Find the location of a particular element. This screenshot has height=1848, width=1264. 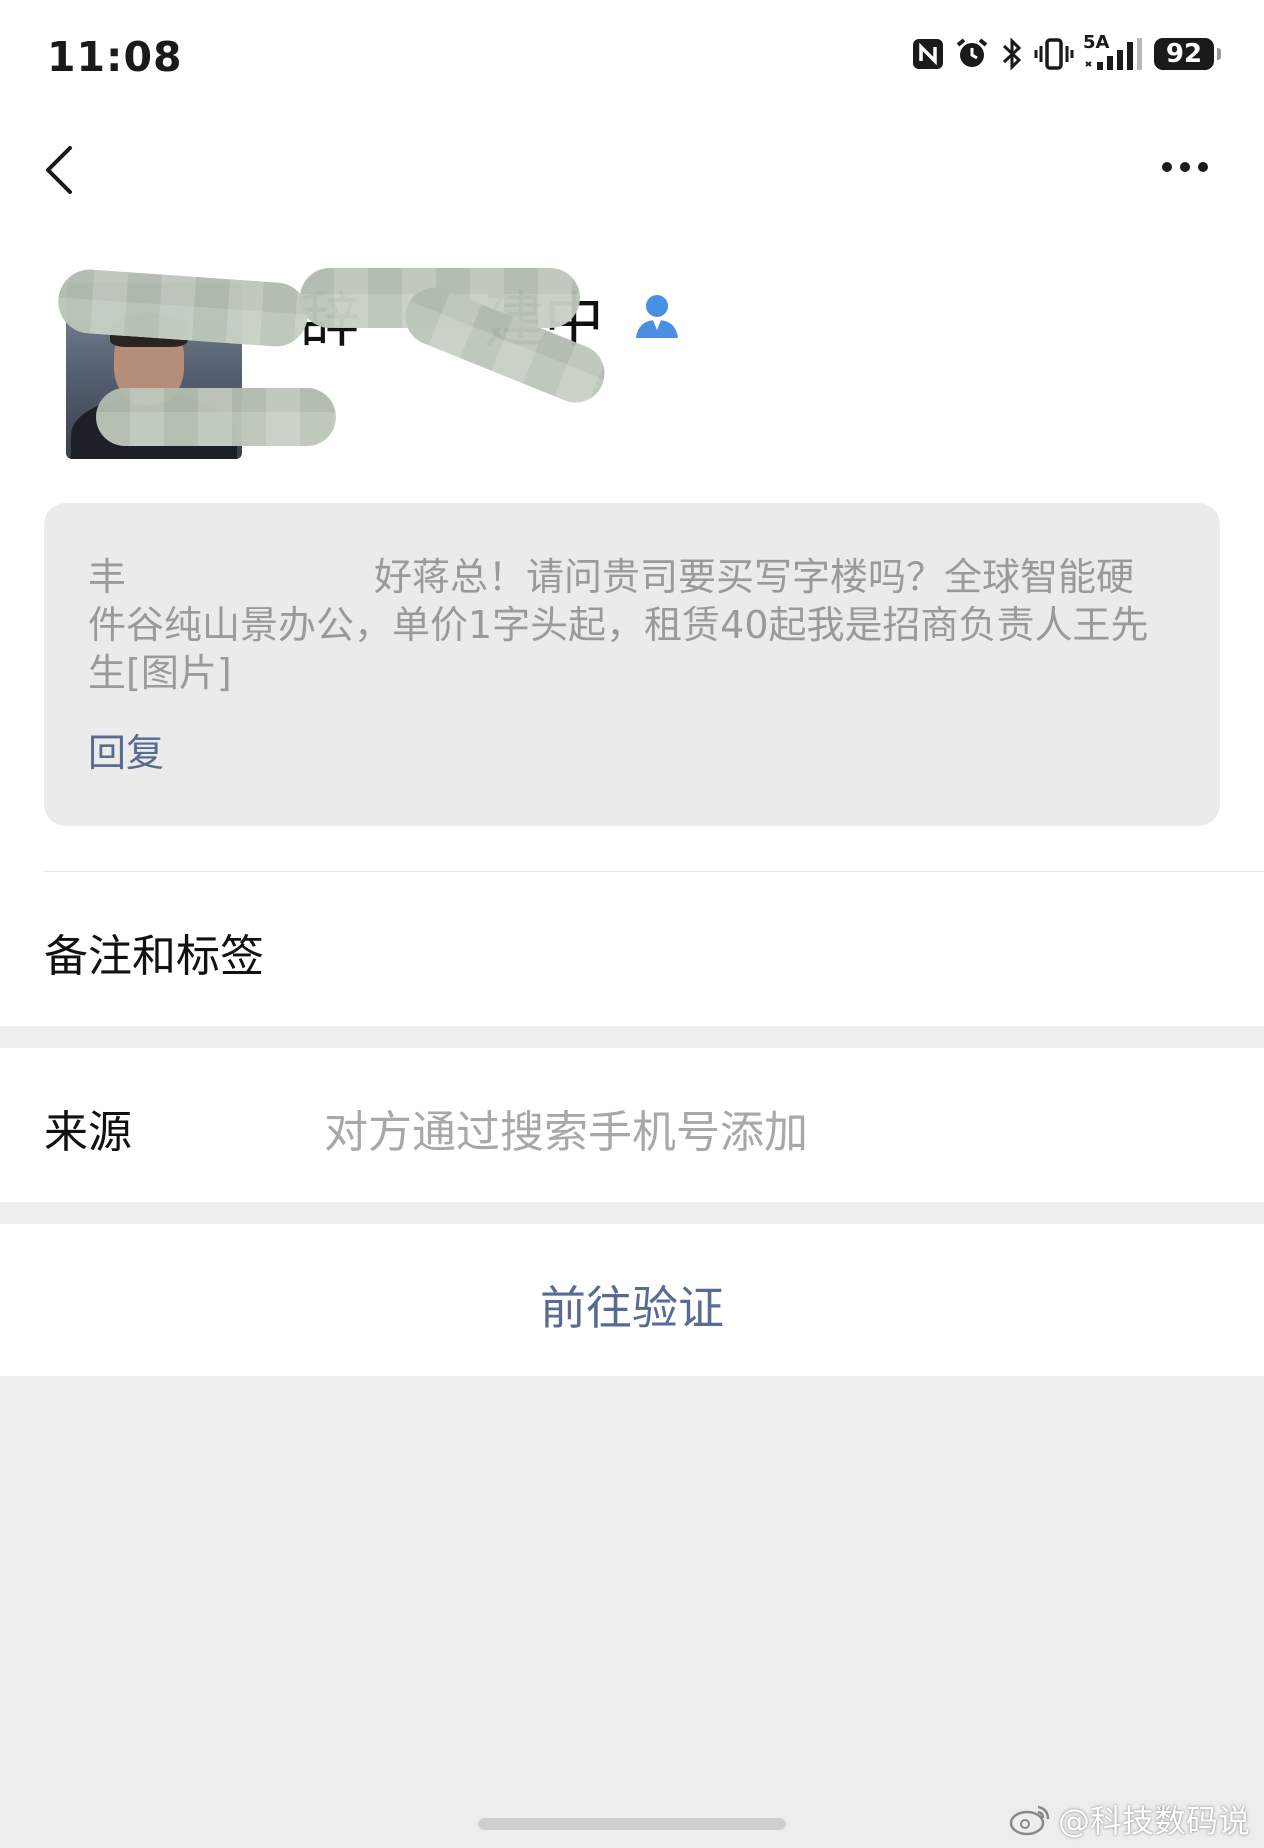

signal-icon is located at coordinates (1113, 54).